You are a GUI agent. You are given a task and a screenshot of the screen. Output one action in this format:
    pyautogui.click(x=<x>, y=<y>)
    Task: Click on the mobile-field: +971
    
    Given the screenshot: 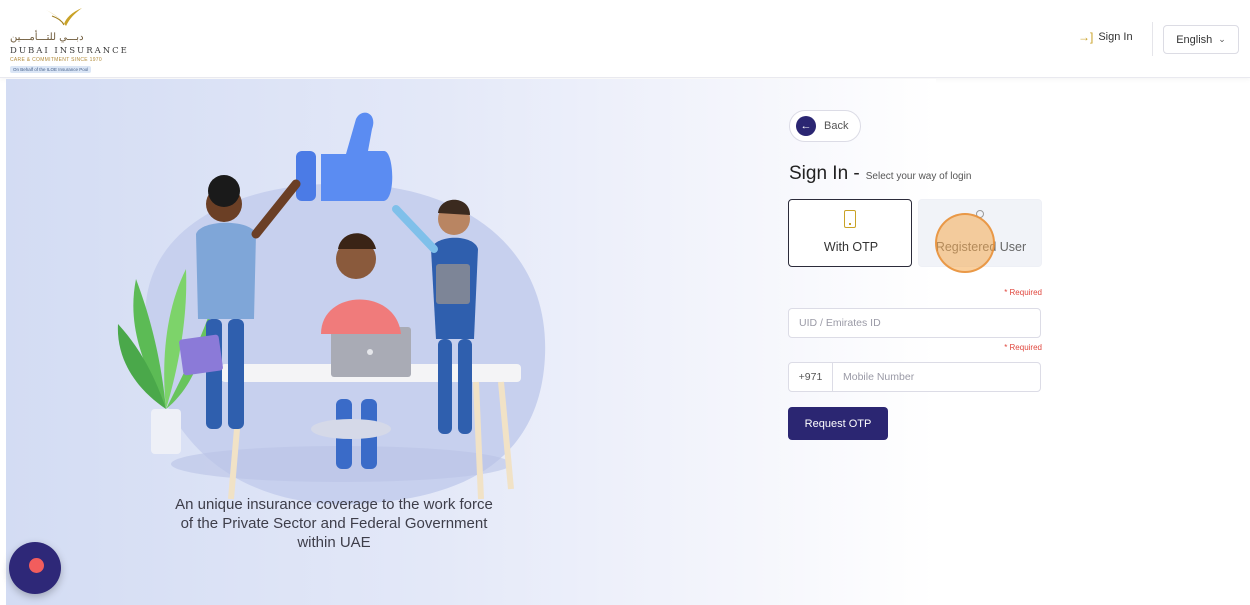 What is the action you would take?
    pyautogui.click(x=914, y=377)
    